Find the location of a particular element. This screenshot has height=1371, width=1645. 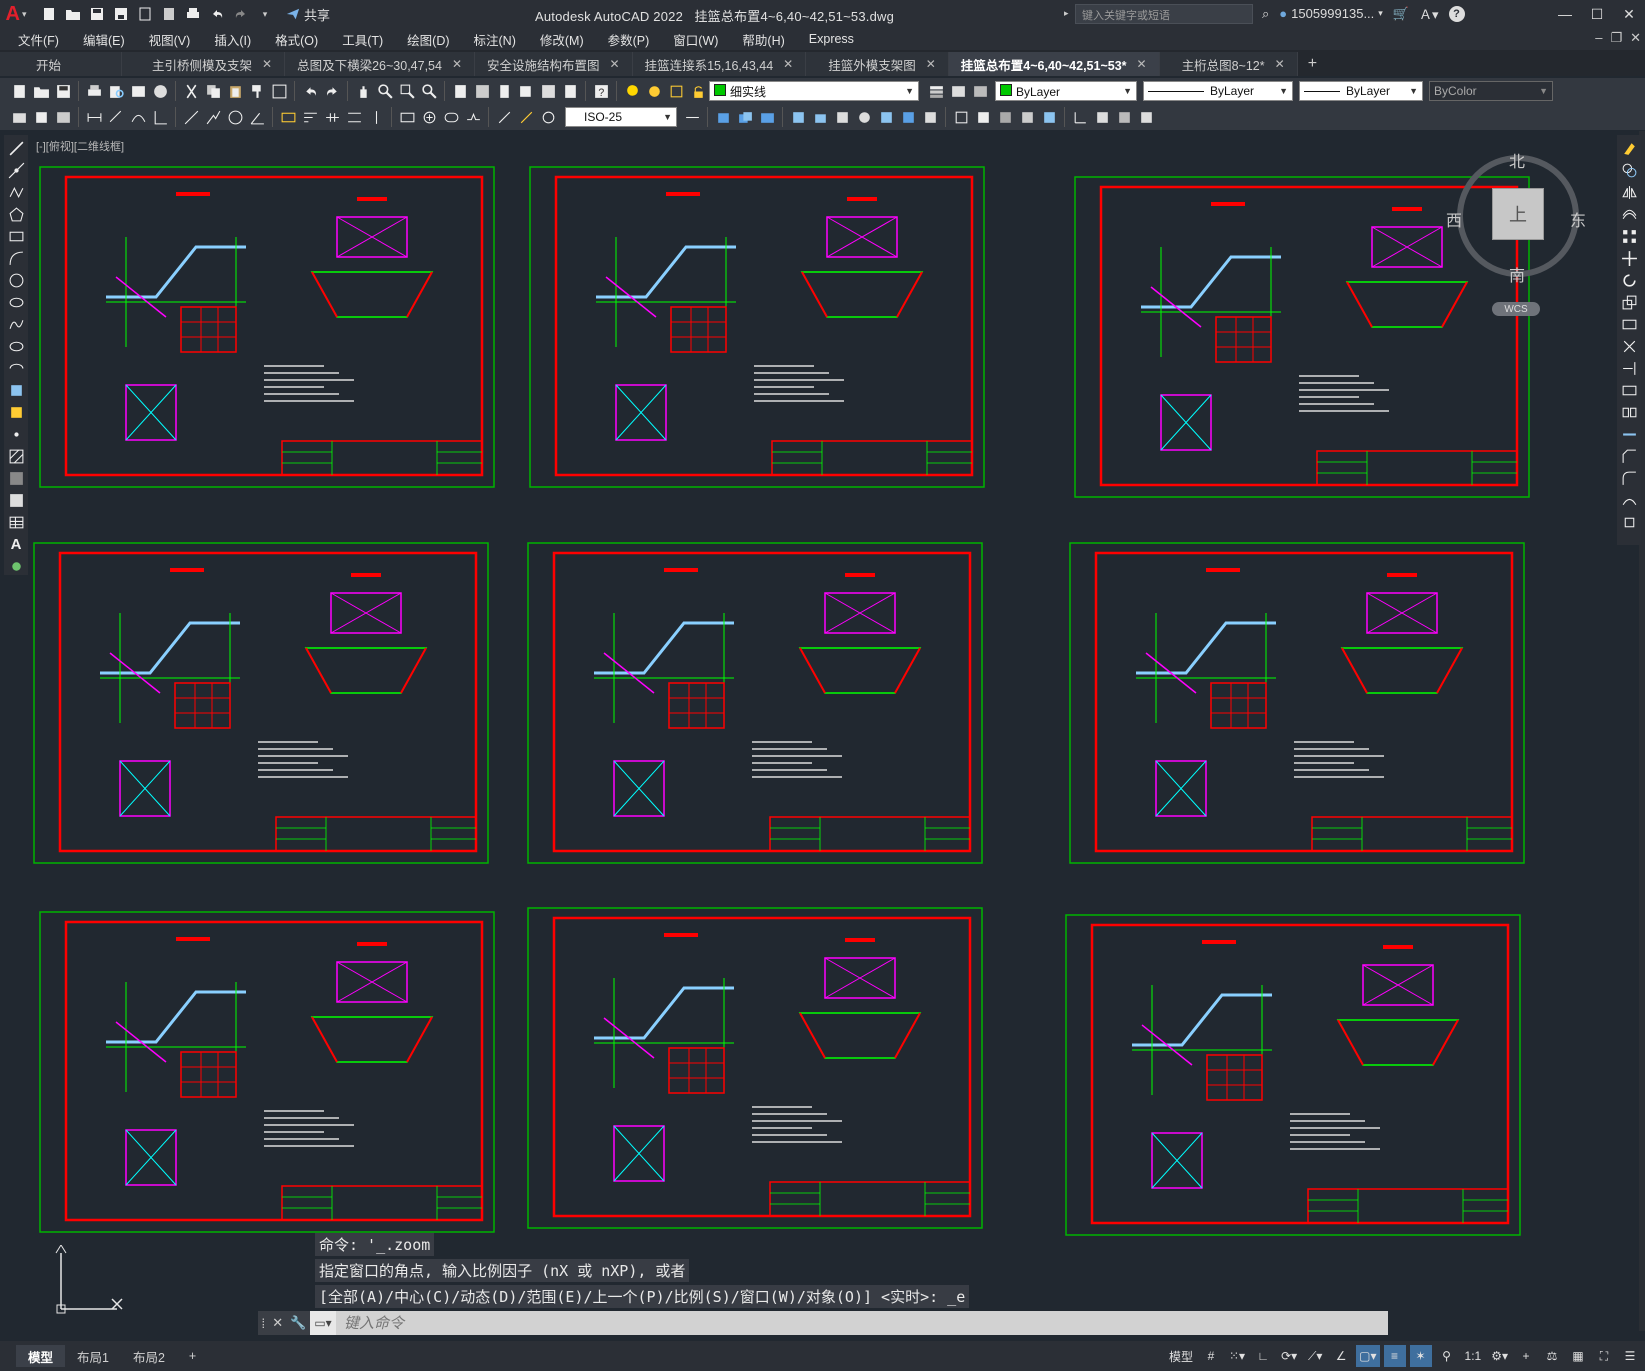

baseline-dimension-icon is located at coordinates (310, 117).